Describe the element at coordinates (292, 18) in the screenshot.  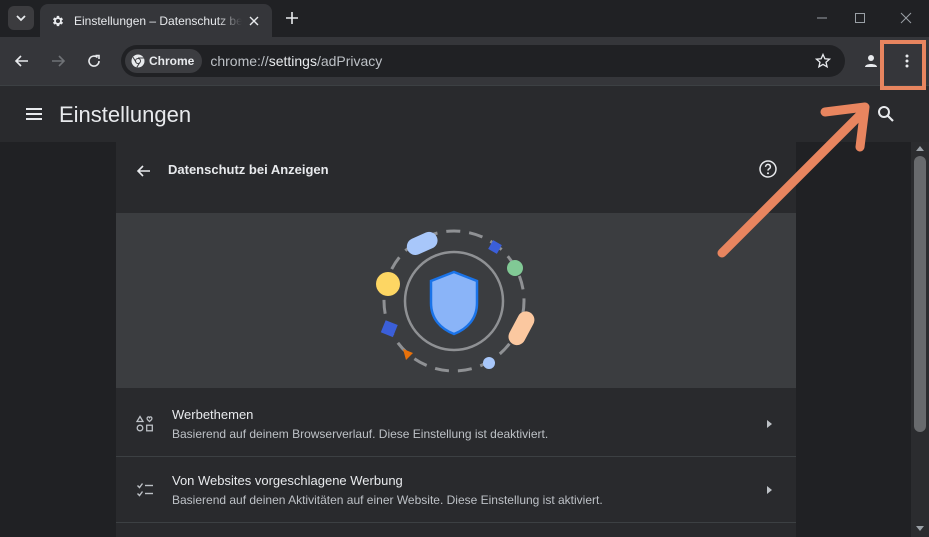
I see `plus-icon` at that location.